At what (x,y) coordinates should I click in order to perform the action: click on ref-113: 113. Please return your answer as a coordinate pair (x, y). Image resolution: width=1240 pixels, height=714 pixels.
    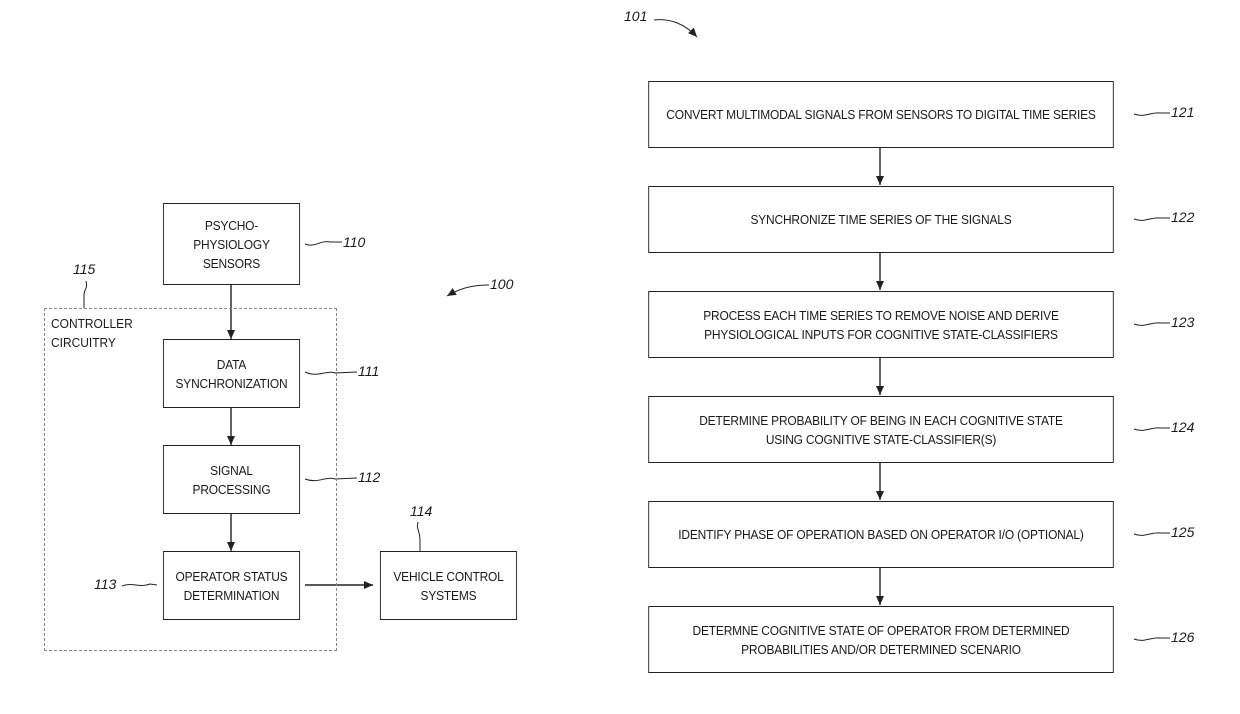
    Looking at the image, I should click on (105, 584).